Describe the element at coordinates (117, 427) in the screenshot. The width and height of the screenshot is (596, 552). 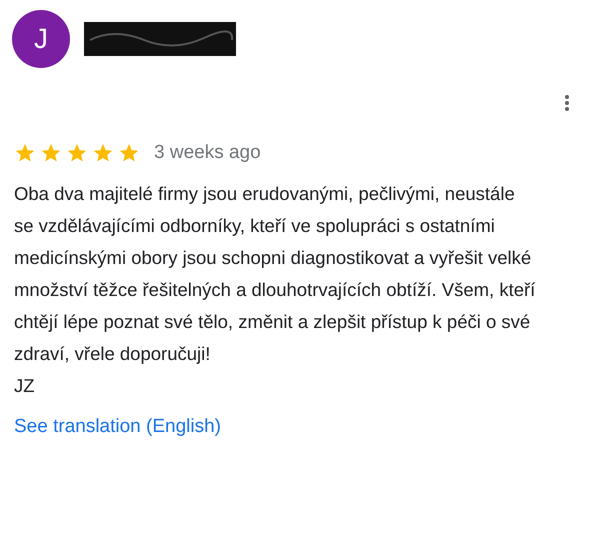
I see `translation-link: See translation (English)` at that location.